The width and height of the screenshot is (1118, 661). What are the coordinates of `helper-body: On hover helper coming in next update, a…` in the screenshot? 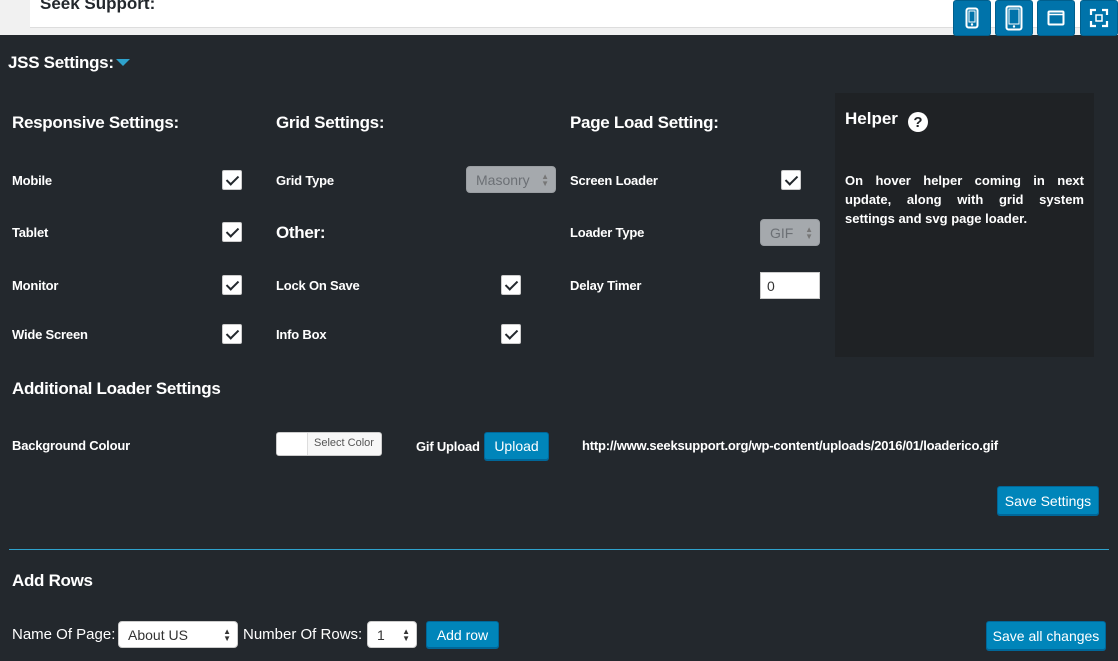 It's located at (964, 199).